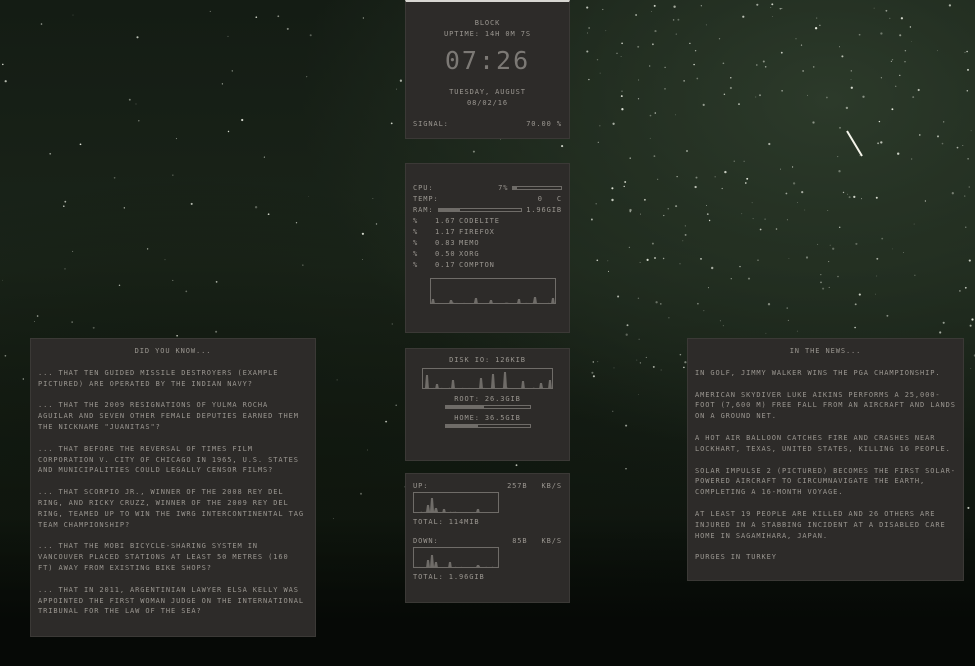 Image resolution: width=975 pixels, height=666 pixels. What do you see at coordinates (488, 407) in the screenshot?
I see `root-usage-bar` at bounding box center [488, 407].